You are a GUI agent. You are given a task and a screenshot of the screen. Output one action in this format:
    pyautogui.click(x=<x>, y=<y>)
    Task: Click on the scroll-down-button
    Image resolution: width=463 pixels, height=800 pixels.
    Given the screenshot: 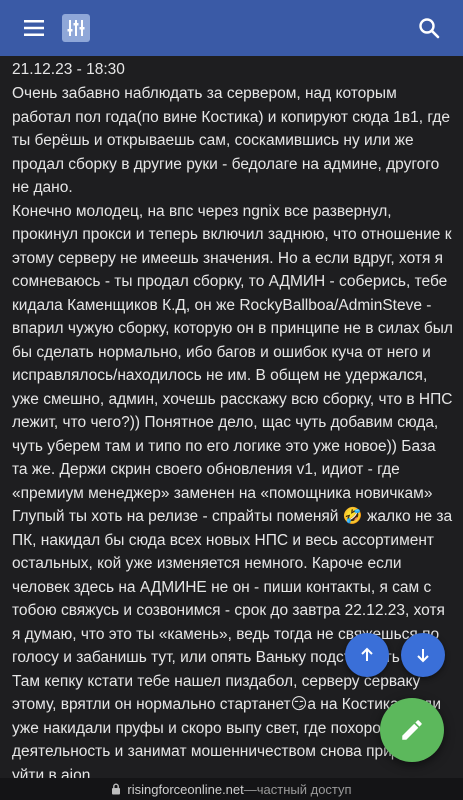 What is the action you would take?
    pyautogui.click(x=423, y=655)
    